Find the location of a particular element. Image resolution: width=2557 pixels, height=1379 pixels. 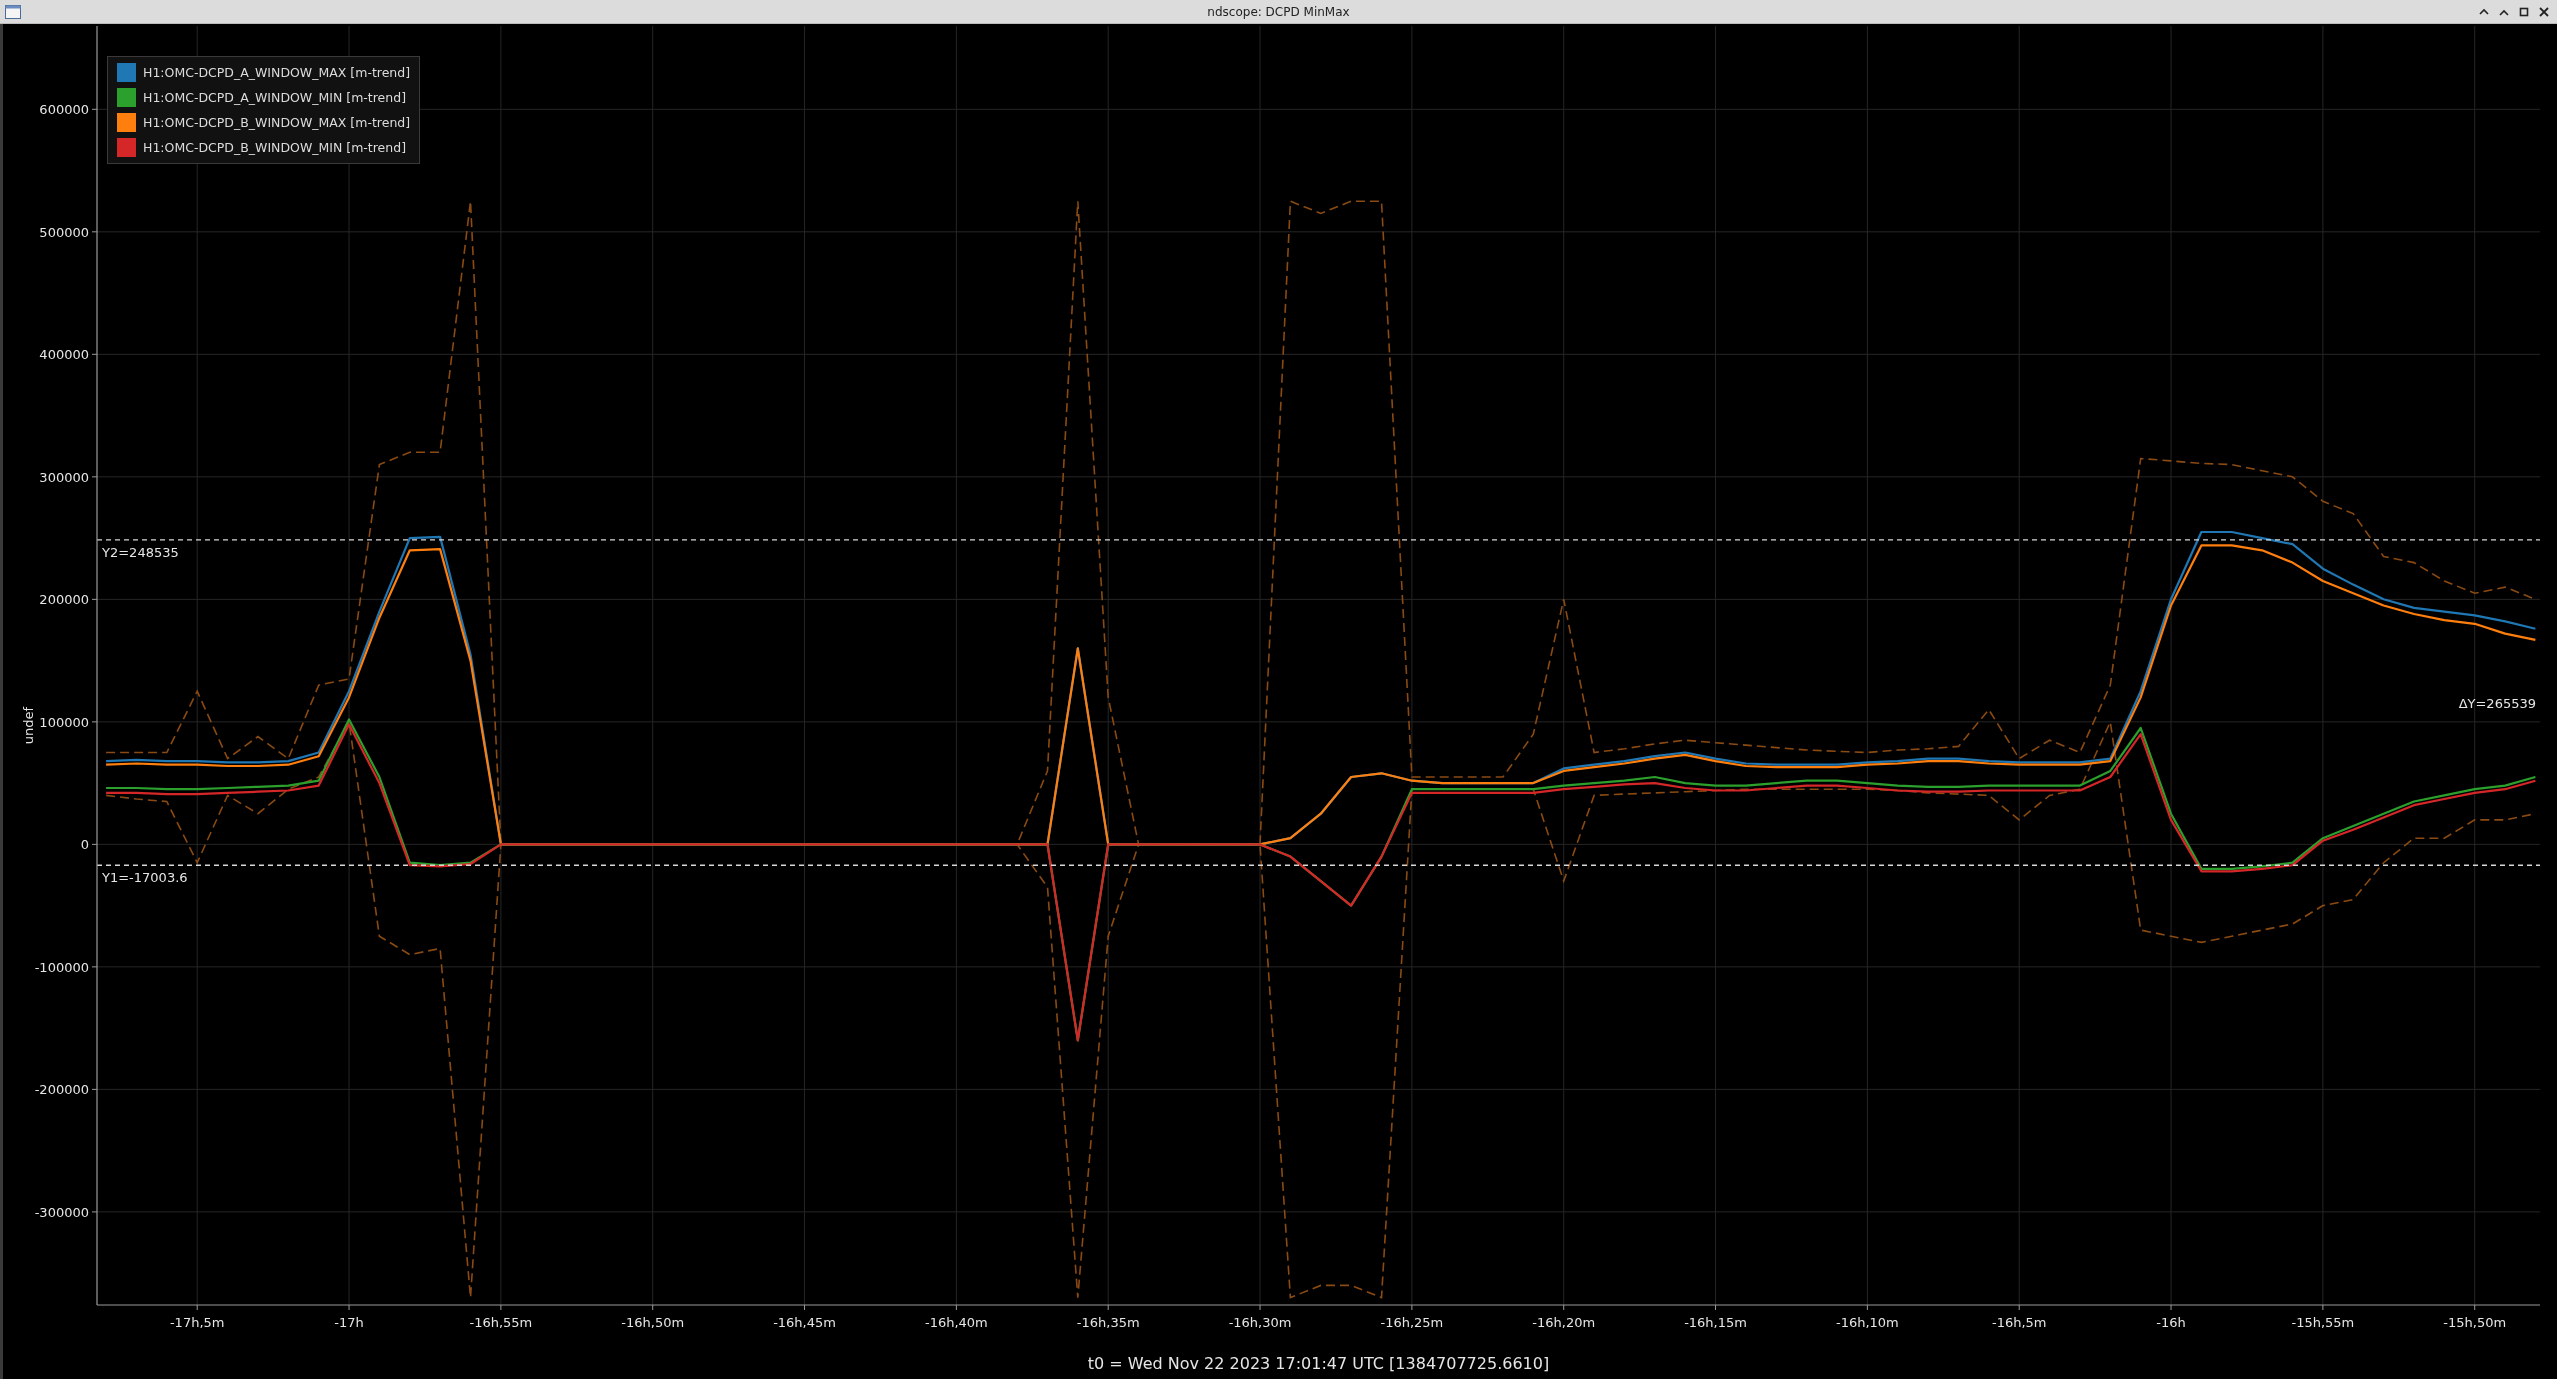

legend-label: H1:OMC-DCPD_B_WINDOW_MIN [m-trend] is located at coordinates (275, 147).